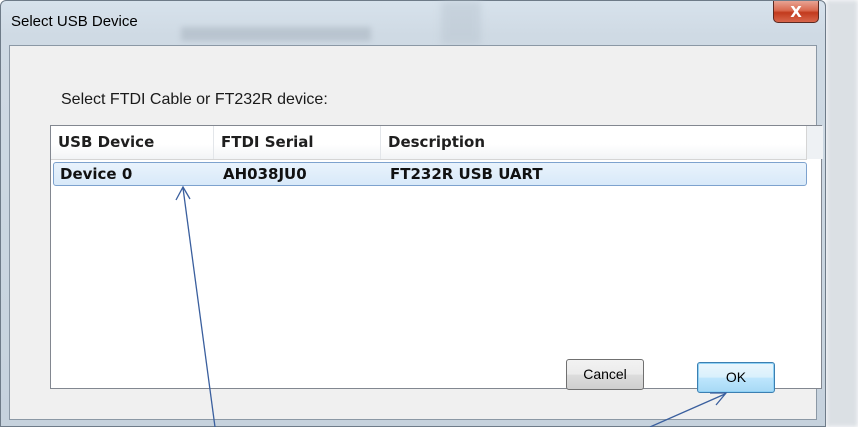  Describe the element at coordinates (466, 174) in the screenshot. I see `cell-description: FT232R USB UART` at that location.